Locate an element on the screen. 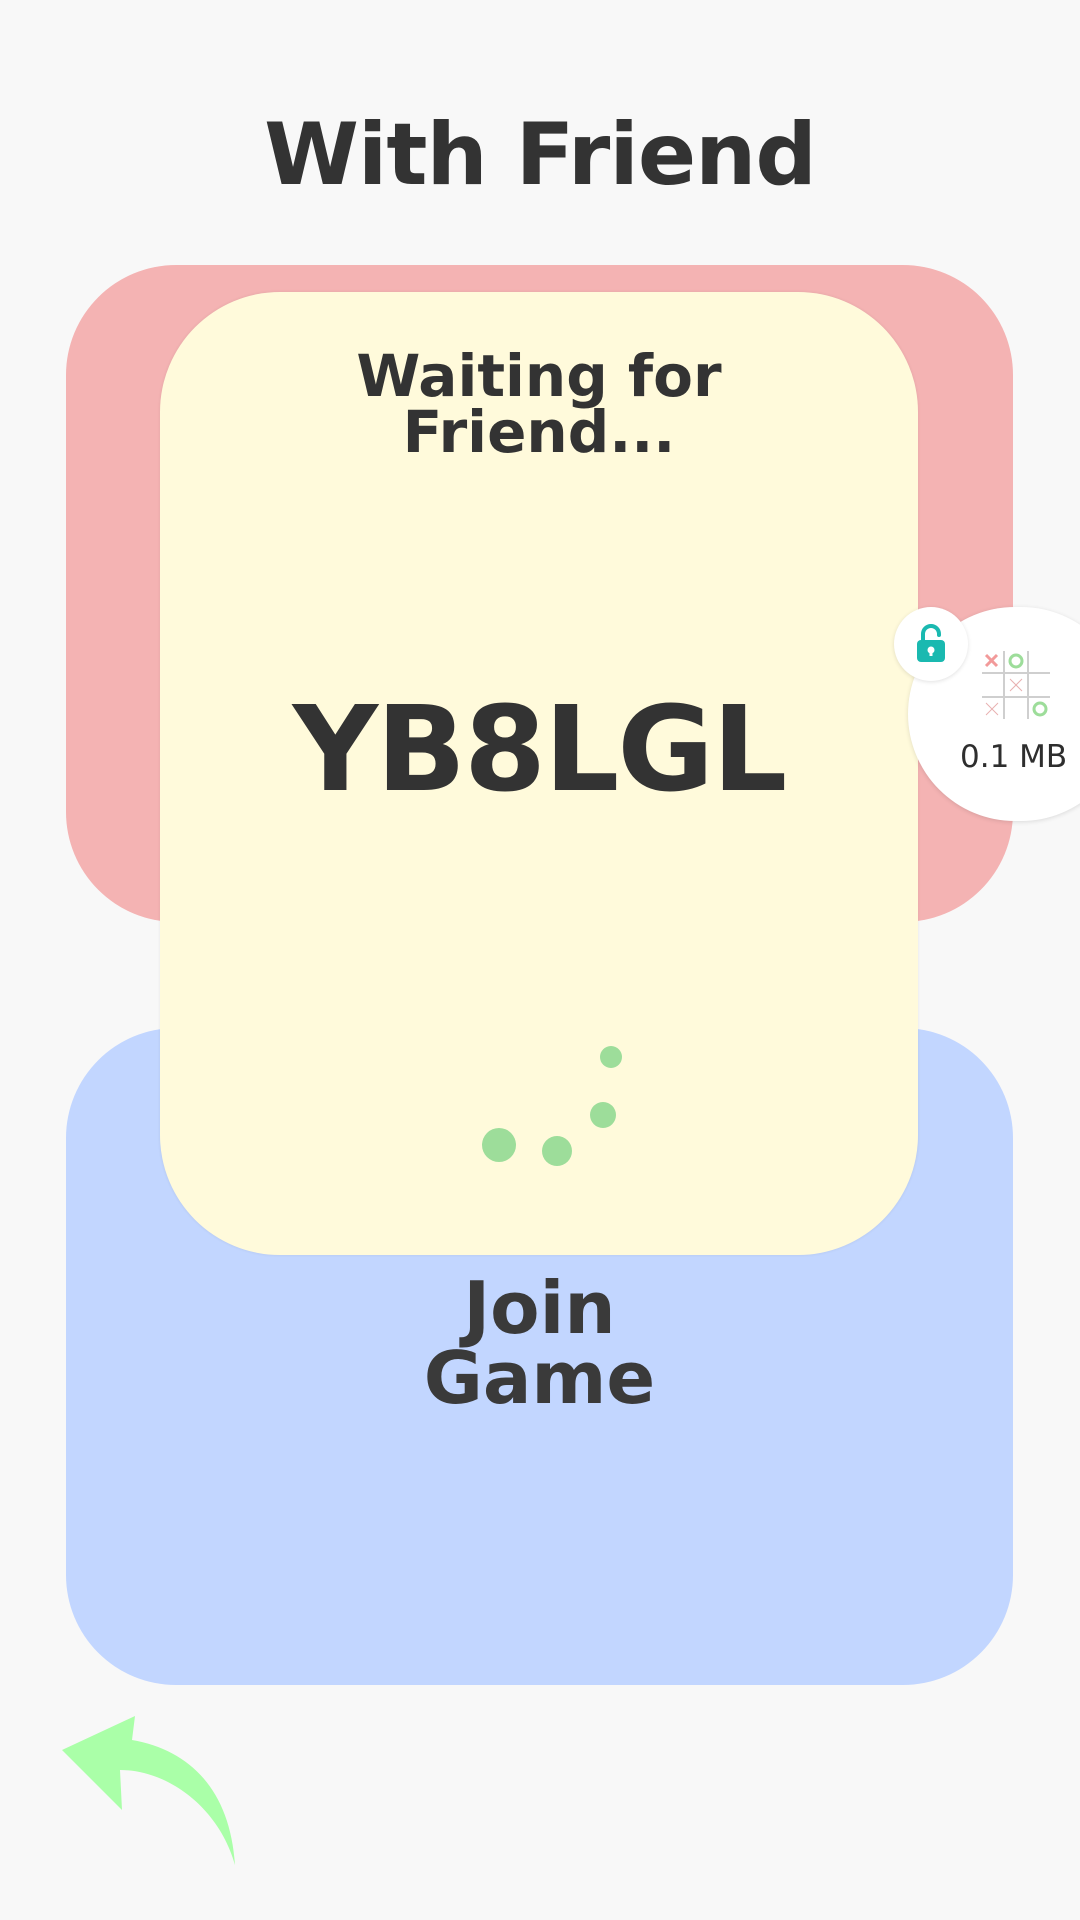 This screenshot has height=1920, width=1080. page-title: With Friend is located at coordinates (540, 155).